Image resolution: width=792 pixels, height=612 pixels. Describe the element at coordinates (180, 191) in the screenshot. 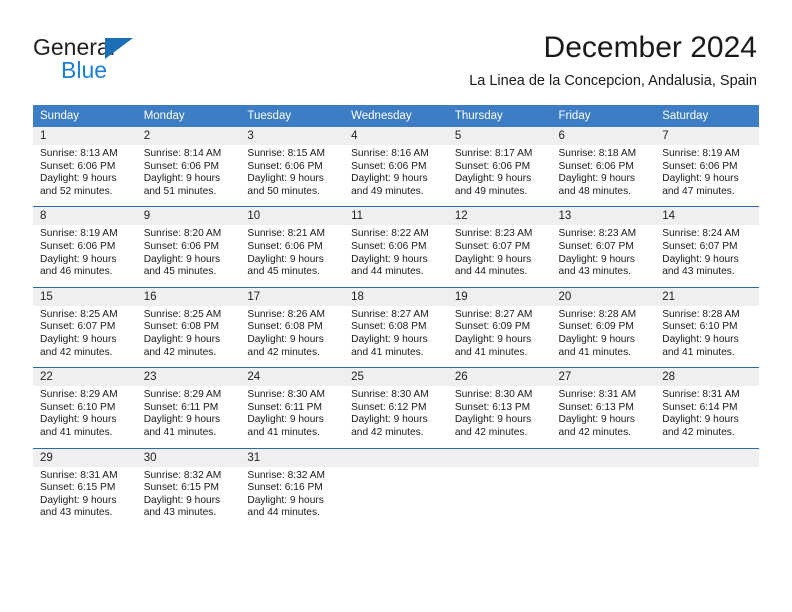

I see `daylight-text-line2: and 51 minutes.` at that location.